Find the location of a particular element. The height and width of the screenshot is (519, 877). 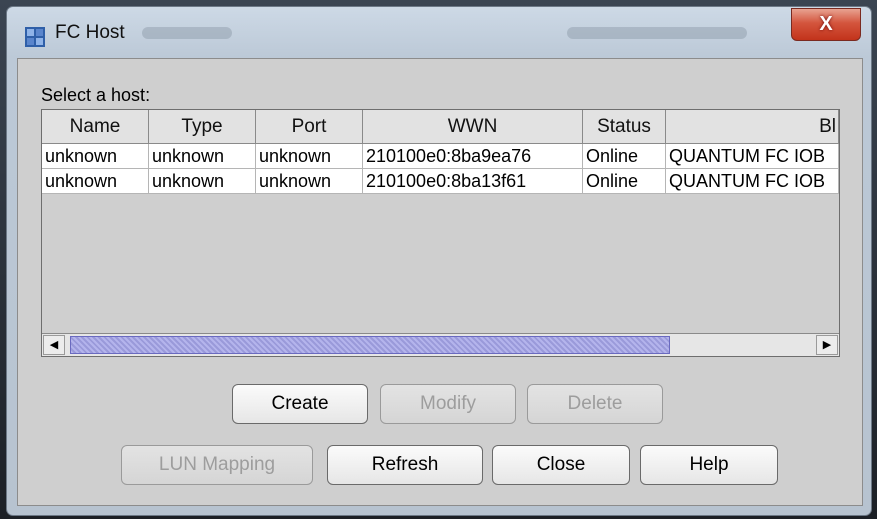

app-window-icon is located at coordinates (35, 37).